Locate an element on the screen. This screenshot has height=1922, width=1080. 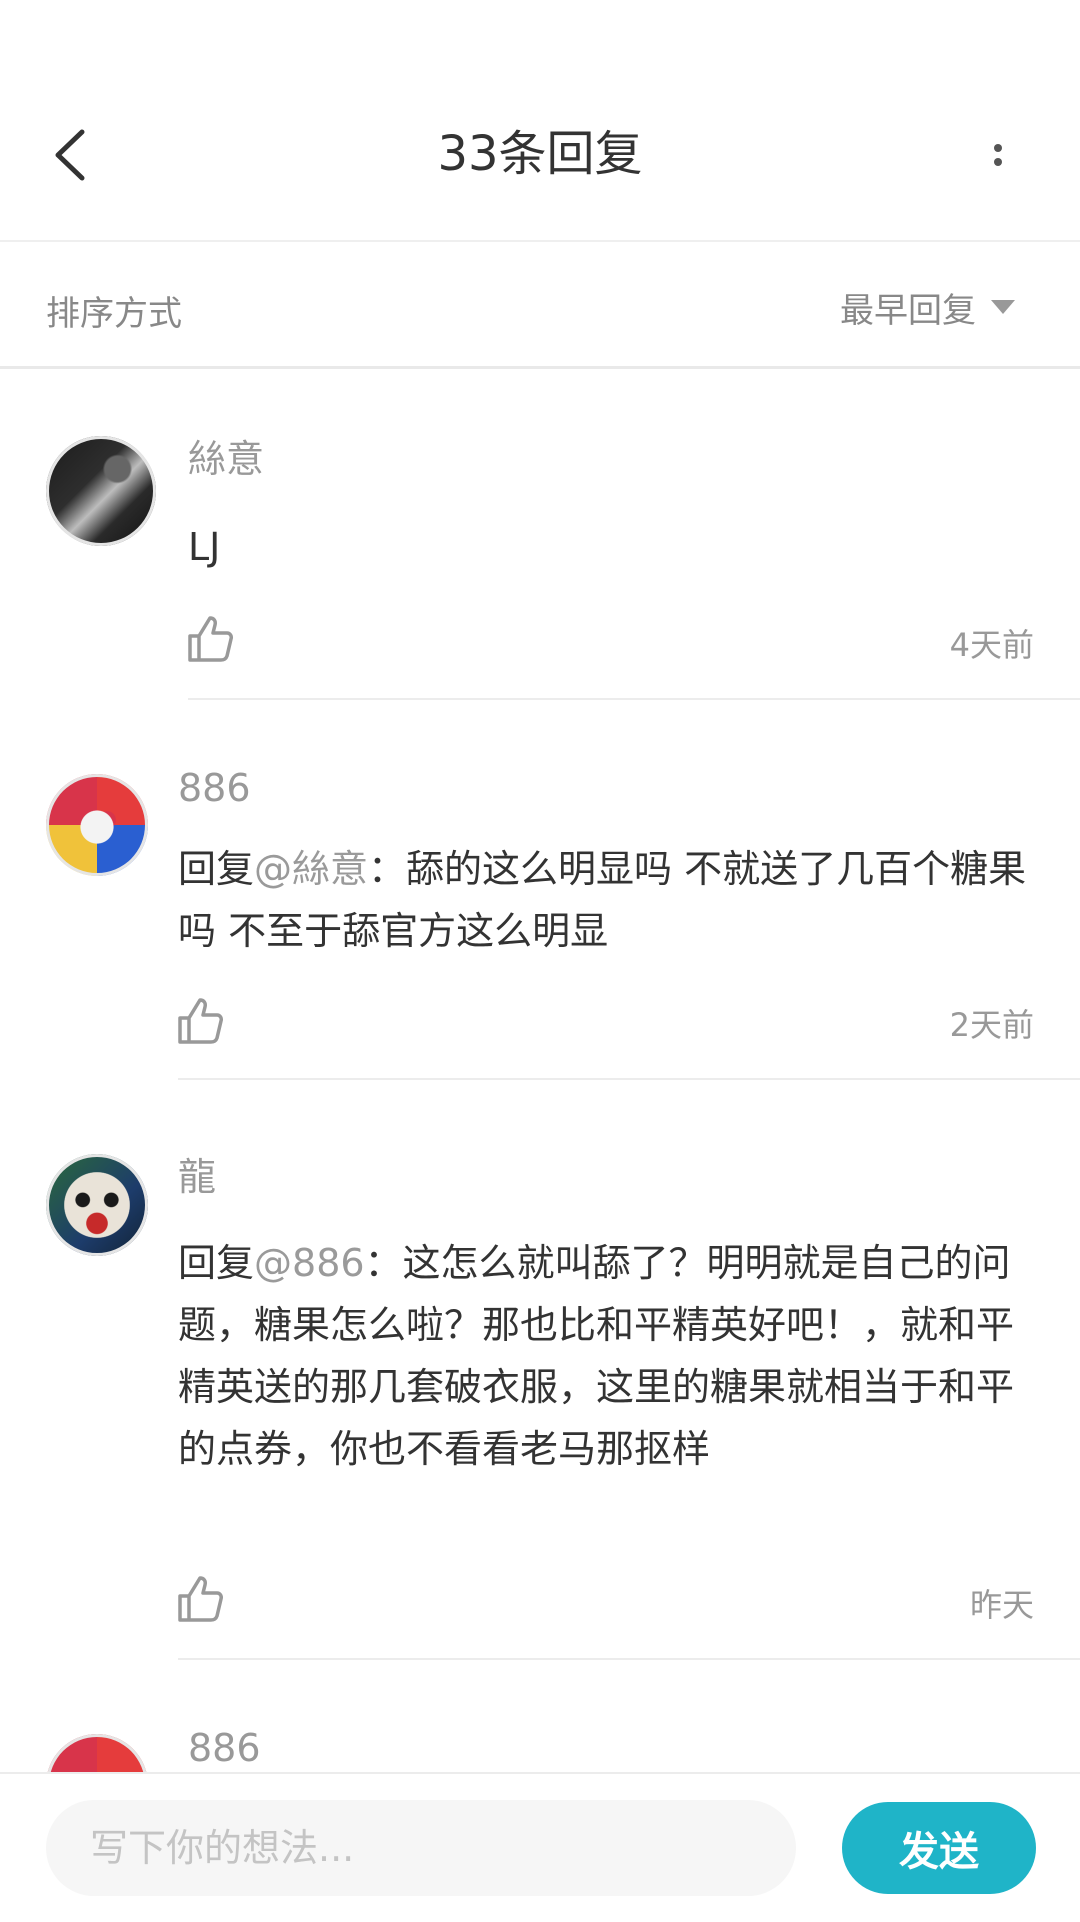
sort-dropdown: 最早回复 is located at coordinates (928, 307).